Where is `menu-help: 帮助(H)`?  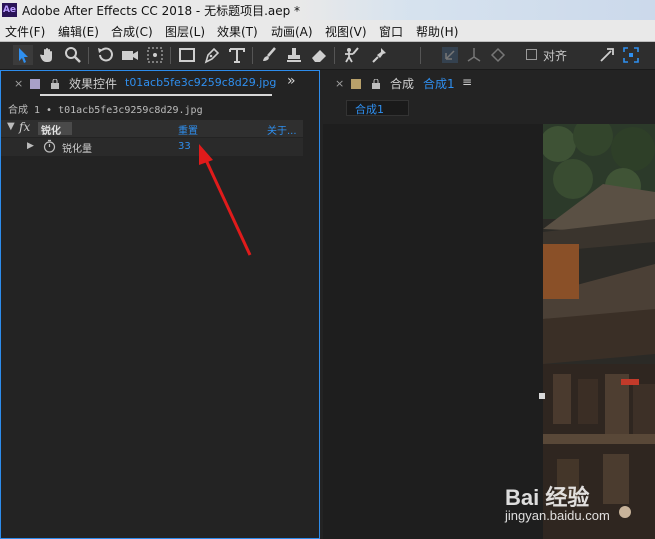 menu-help: 帮助(H) is located at coordinates (437, 31).